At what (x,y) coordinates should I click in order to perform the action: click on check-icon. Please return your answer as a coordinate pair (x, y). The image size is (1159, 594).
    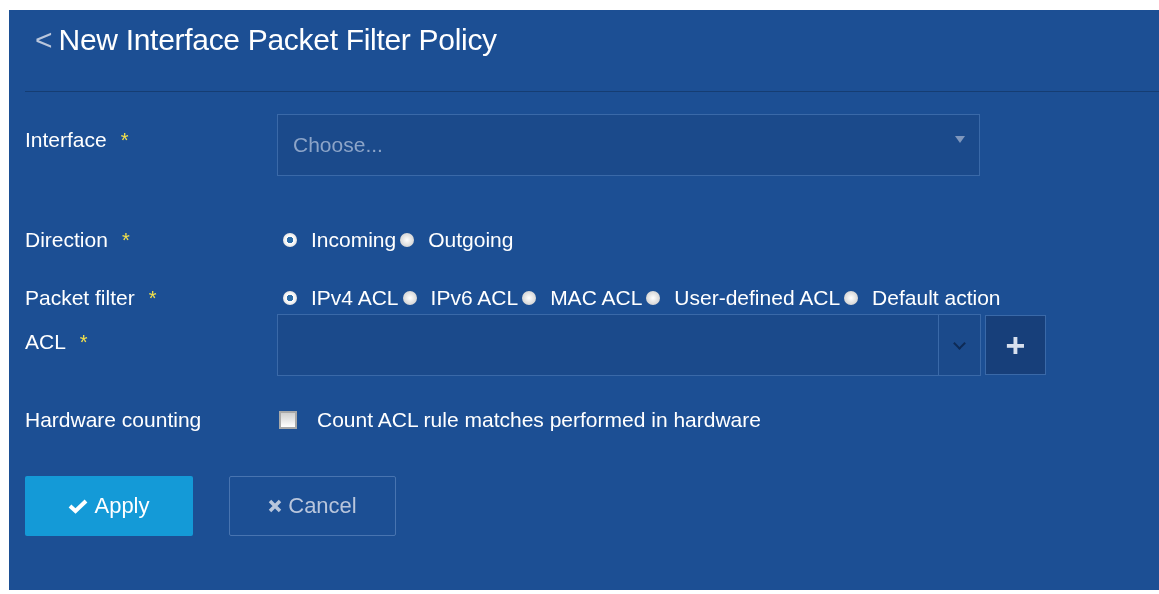
    Looking at the image, I should click on (78, 506).